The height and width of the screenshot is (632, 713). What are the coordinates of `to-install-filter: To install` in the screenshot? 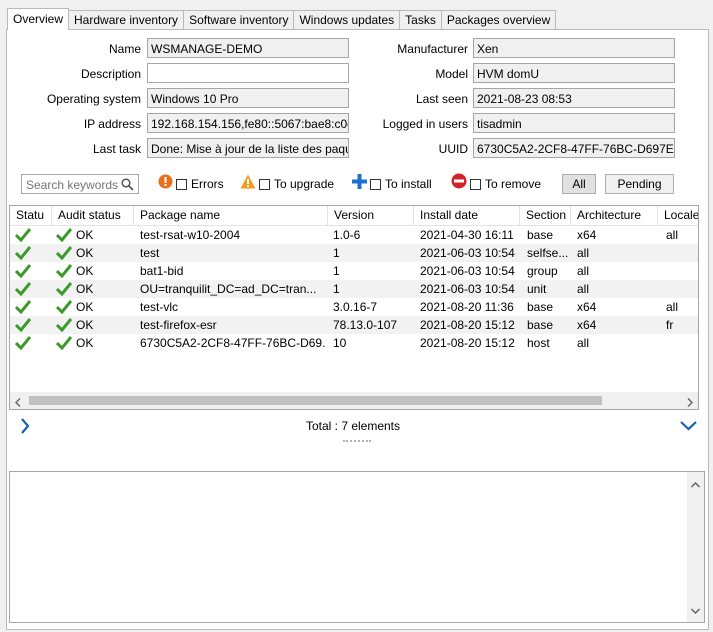 It's located at (392, 184).